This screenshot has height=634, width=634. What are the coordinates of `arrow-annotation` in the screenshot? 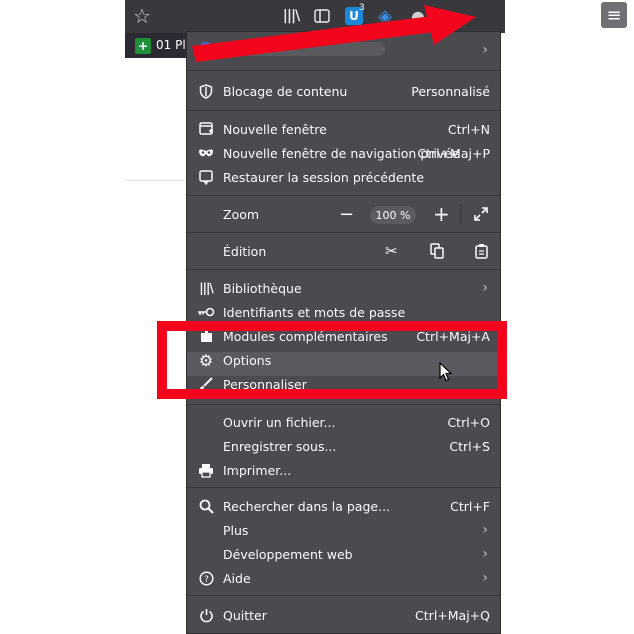 It's located at (334, 33).